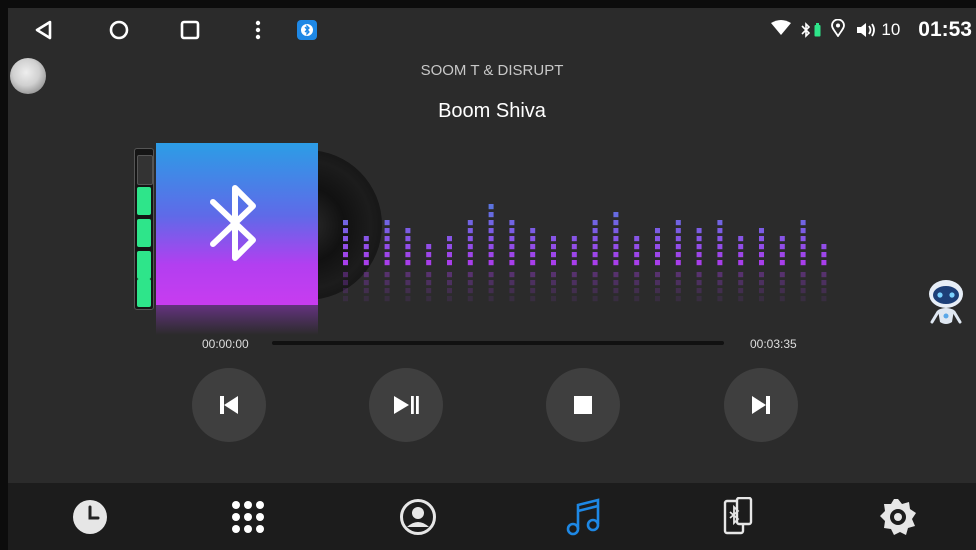  I want to click on home-icon, so click(119, 30).